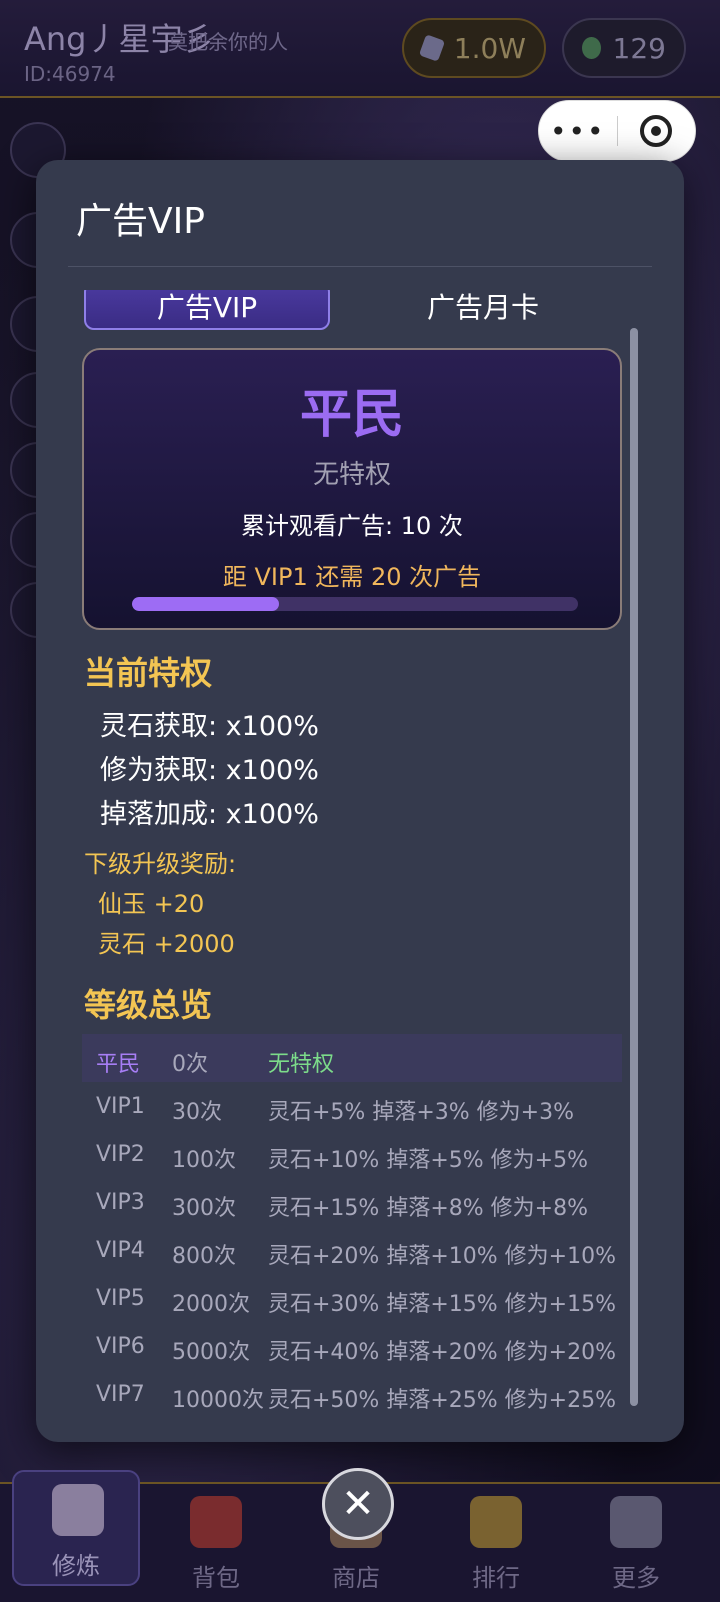  I want to click on nav-item-cultivate: 修炼, so click(76, 1528).